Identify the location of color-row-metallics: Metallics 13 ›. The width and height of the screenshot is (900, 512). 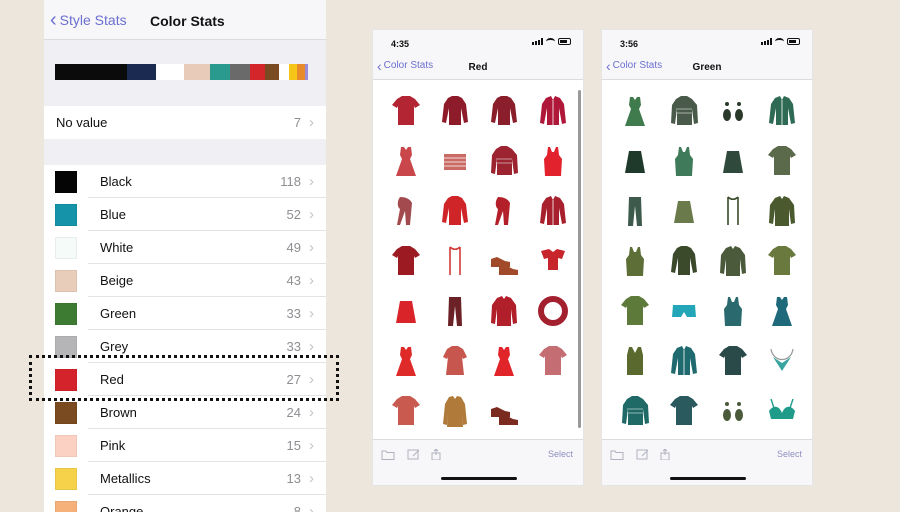
(185, 478).